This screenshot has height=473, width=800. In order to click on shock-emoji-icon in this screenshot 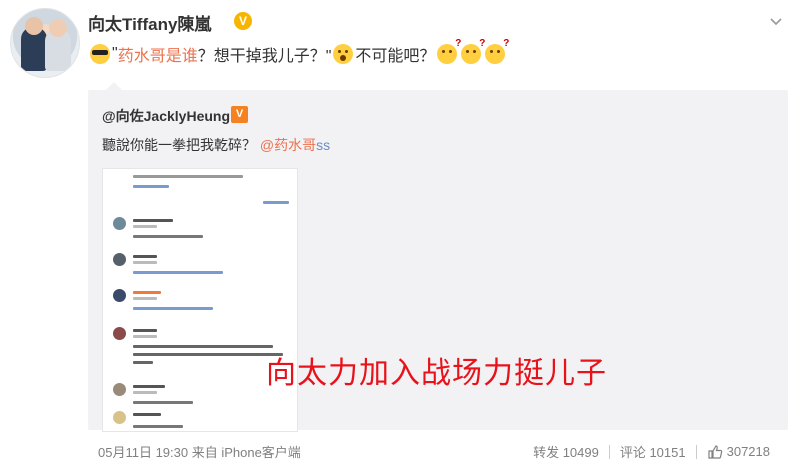, I will do `click(343, 54)`.